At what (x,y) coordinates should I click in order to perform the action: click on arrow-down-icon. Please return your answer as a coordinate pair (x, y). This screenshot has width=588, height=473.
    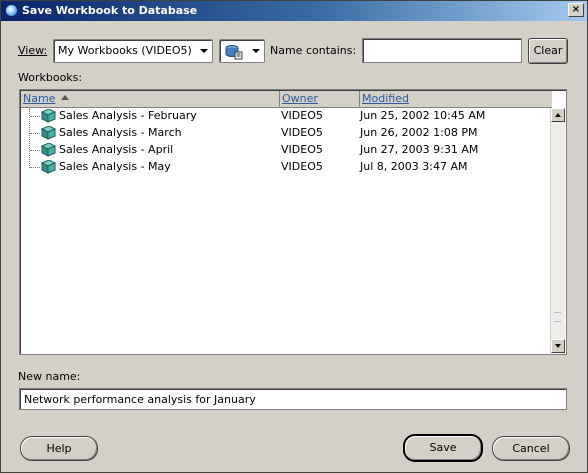
    Looking at the image, I should click on (558, 346).